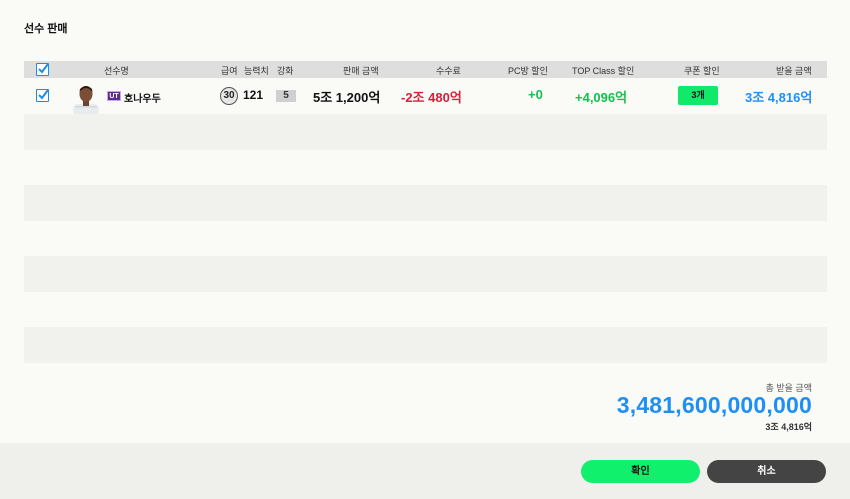  I want to click on row-checkbox, so click(42, 95).